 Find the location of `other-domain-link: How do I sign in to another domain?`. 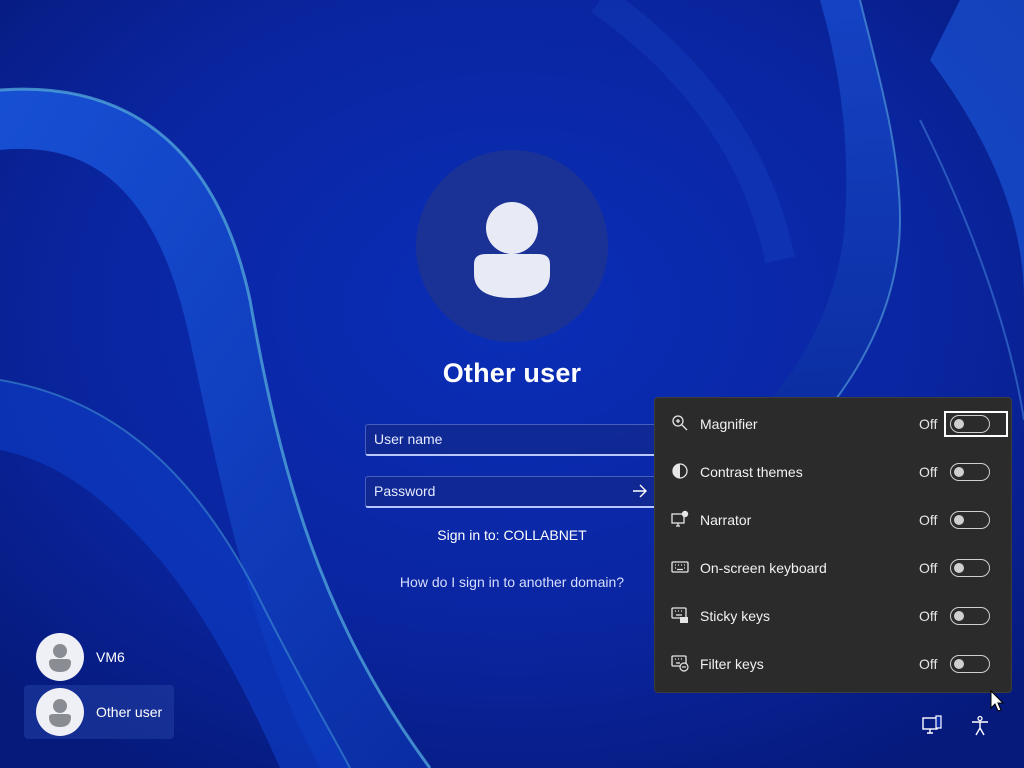

other-domain-link: How do I sign in to another domain? is located at coordinates (512, 582).